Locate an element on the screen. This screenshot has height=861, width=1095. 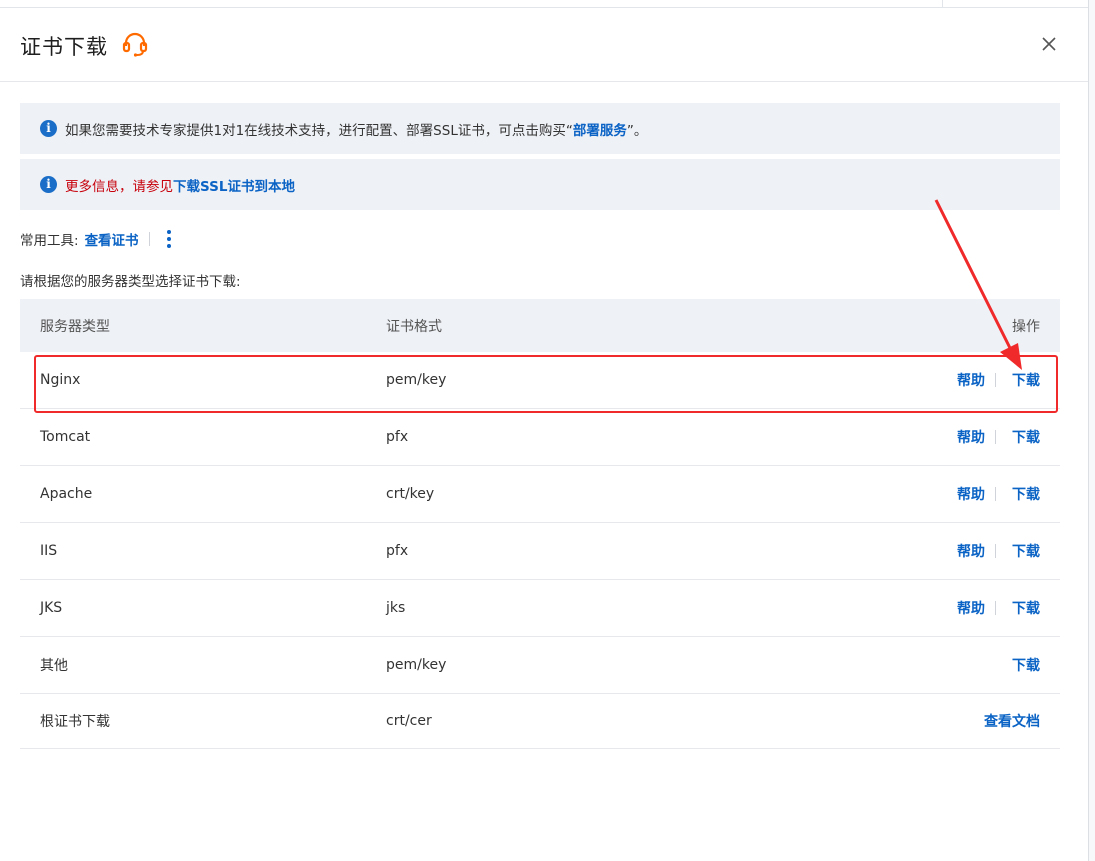
divider is located at coordinates (149, 239).